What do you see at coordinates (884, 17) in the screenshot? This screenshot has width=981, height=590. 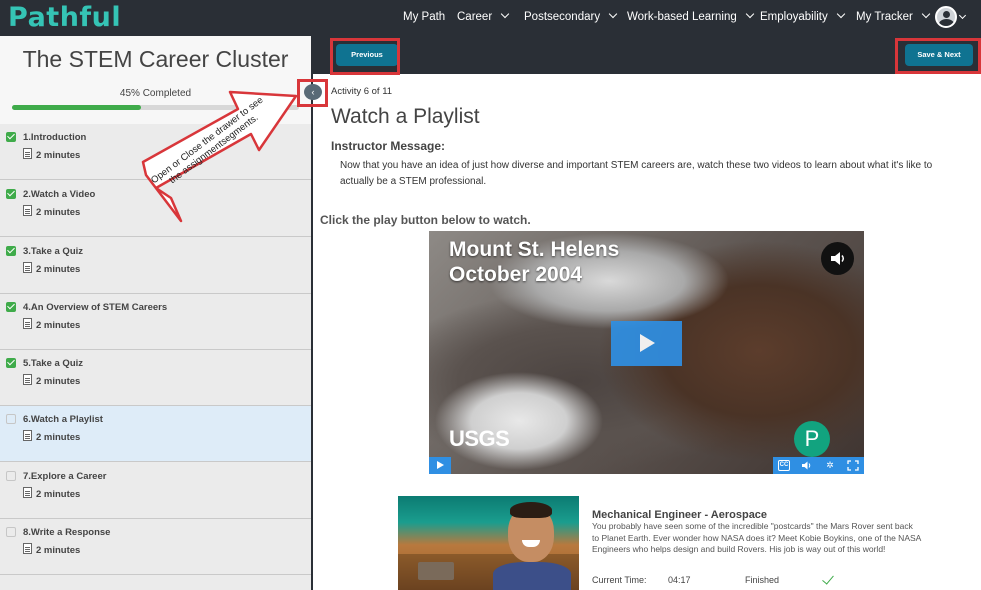 I see `nav-my-tracker-label: My Tracker` at bounding box center [884, 17].